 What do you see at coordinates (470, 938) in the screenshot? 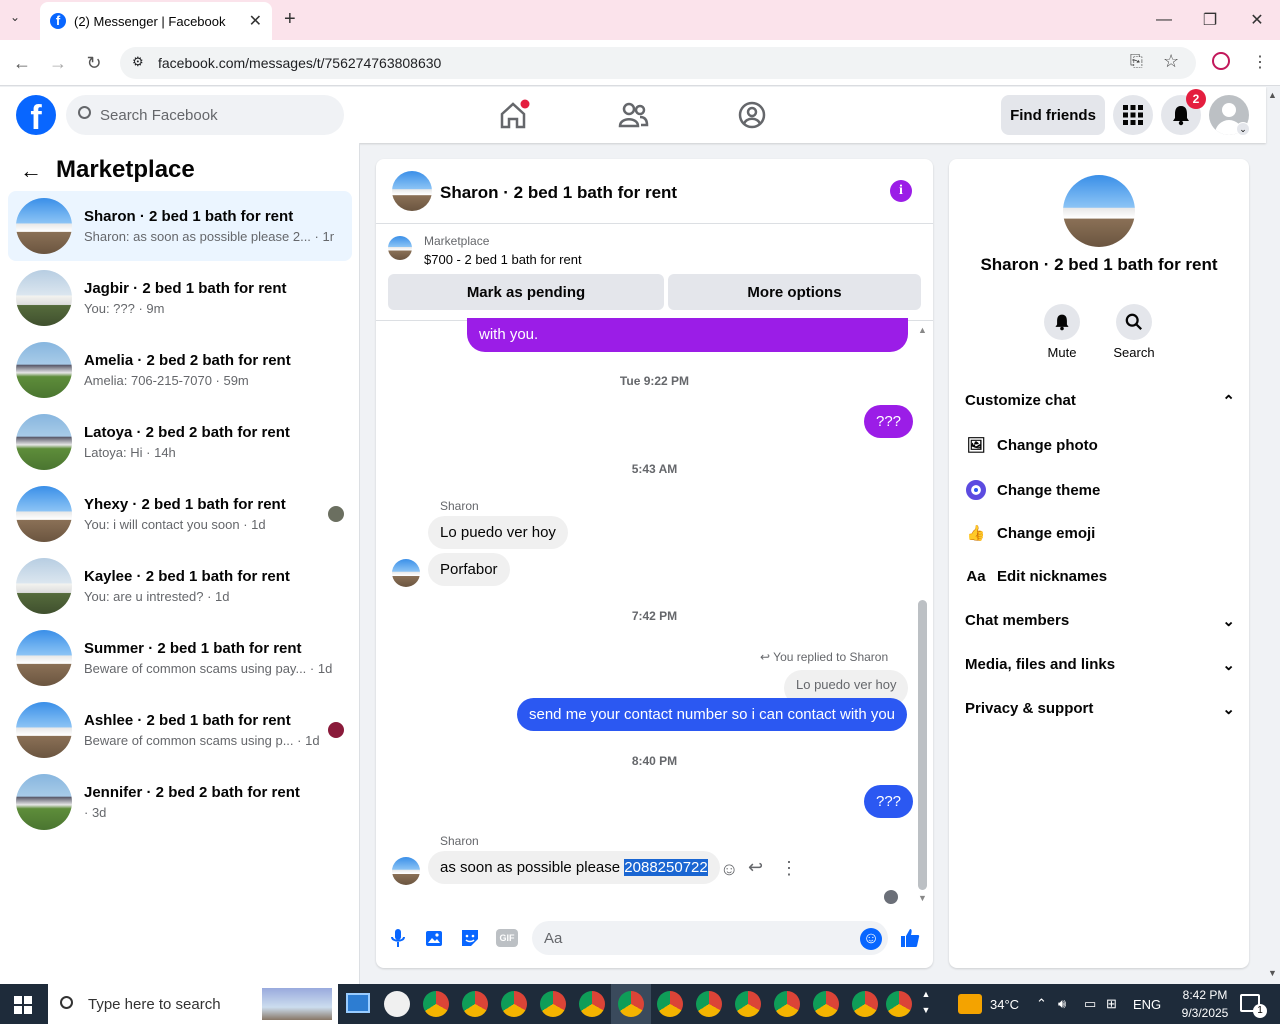
I see `sticker-icon` at bounding box center [470, 938].